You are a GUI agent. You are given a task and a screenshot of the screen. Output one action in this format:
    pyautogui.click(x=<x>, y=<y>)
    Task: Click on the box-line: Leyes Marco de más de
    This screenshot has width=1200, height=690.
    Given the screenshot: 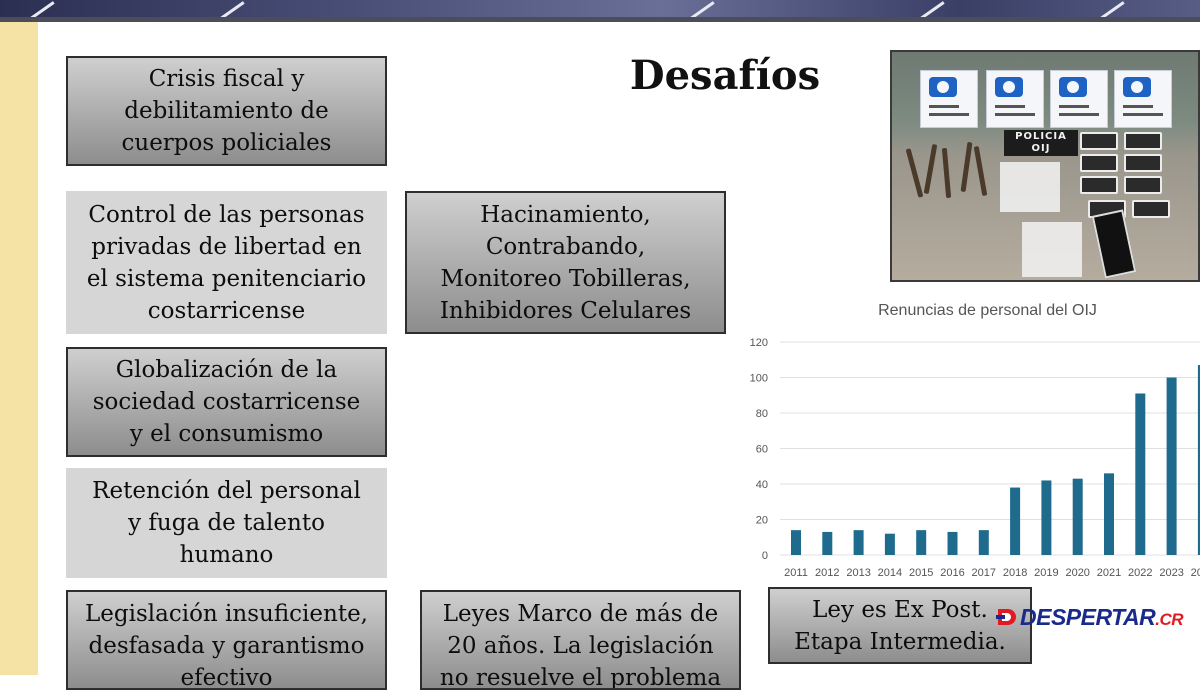 What is the action you would take?
    pyautogui.click(x=580, y=614)
    